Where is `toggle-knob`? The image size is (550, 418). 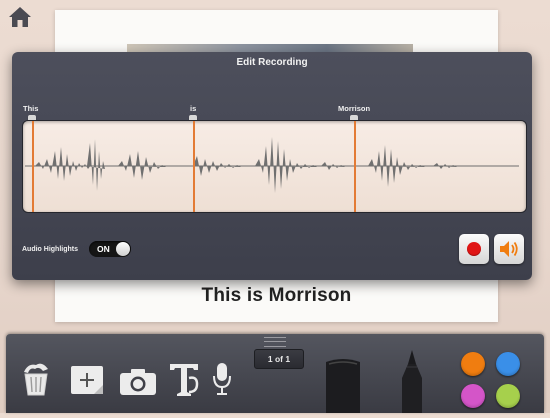 toggle-knob is located at coordinates (123, 249).